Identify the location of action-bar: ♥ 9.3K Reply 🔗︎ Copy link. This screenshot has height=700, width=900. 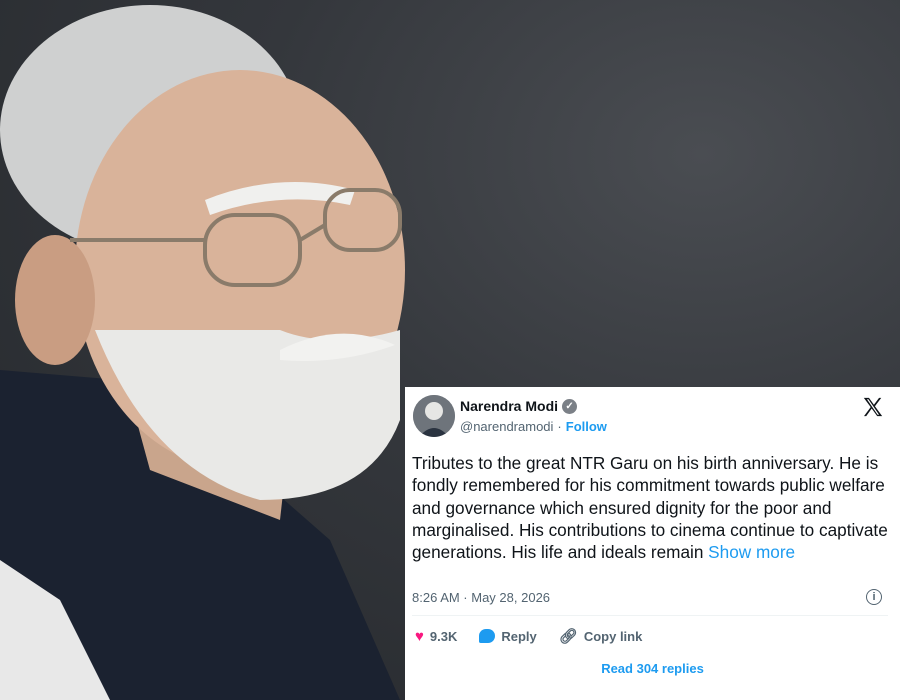
(539, 636).